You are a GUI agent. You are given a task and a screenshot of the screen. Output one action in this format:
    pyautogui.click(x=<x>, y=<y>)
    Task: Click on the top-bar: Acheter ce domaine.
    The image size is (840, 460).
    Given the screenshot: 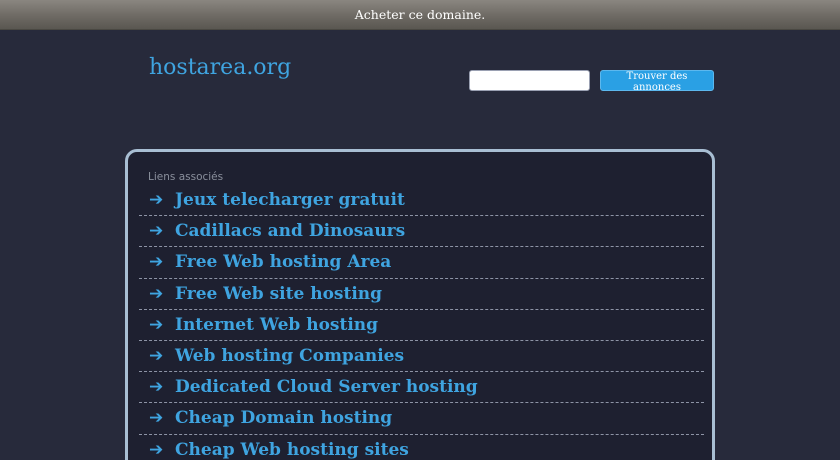 What is the action you would take?
    pyautogui.click(x=420, y=15)
    